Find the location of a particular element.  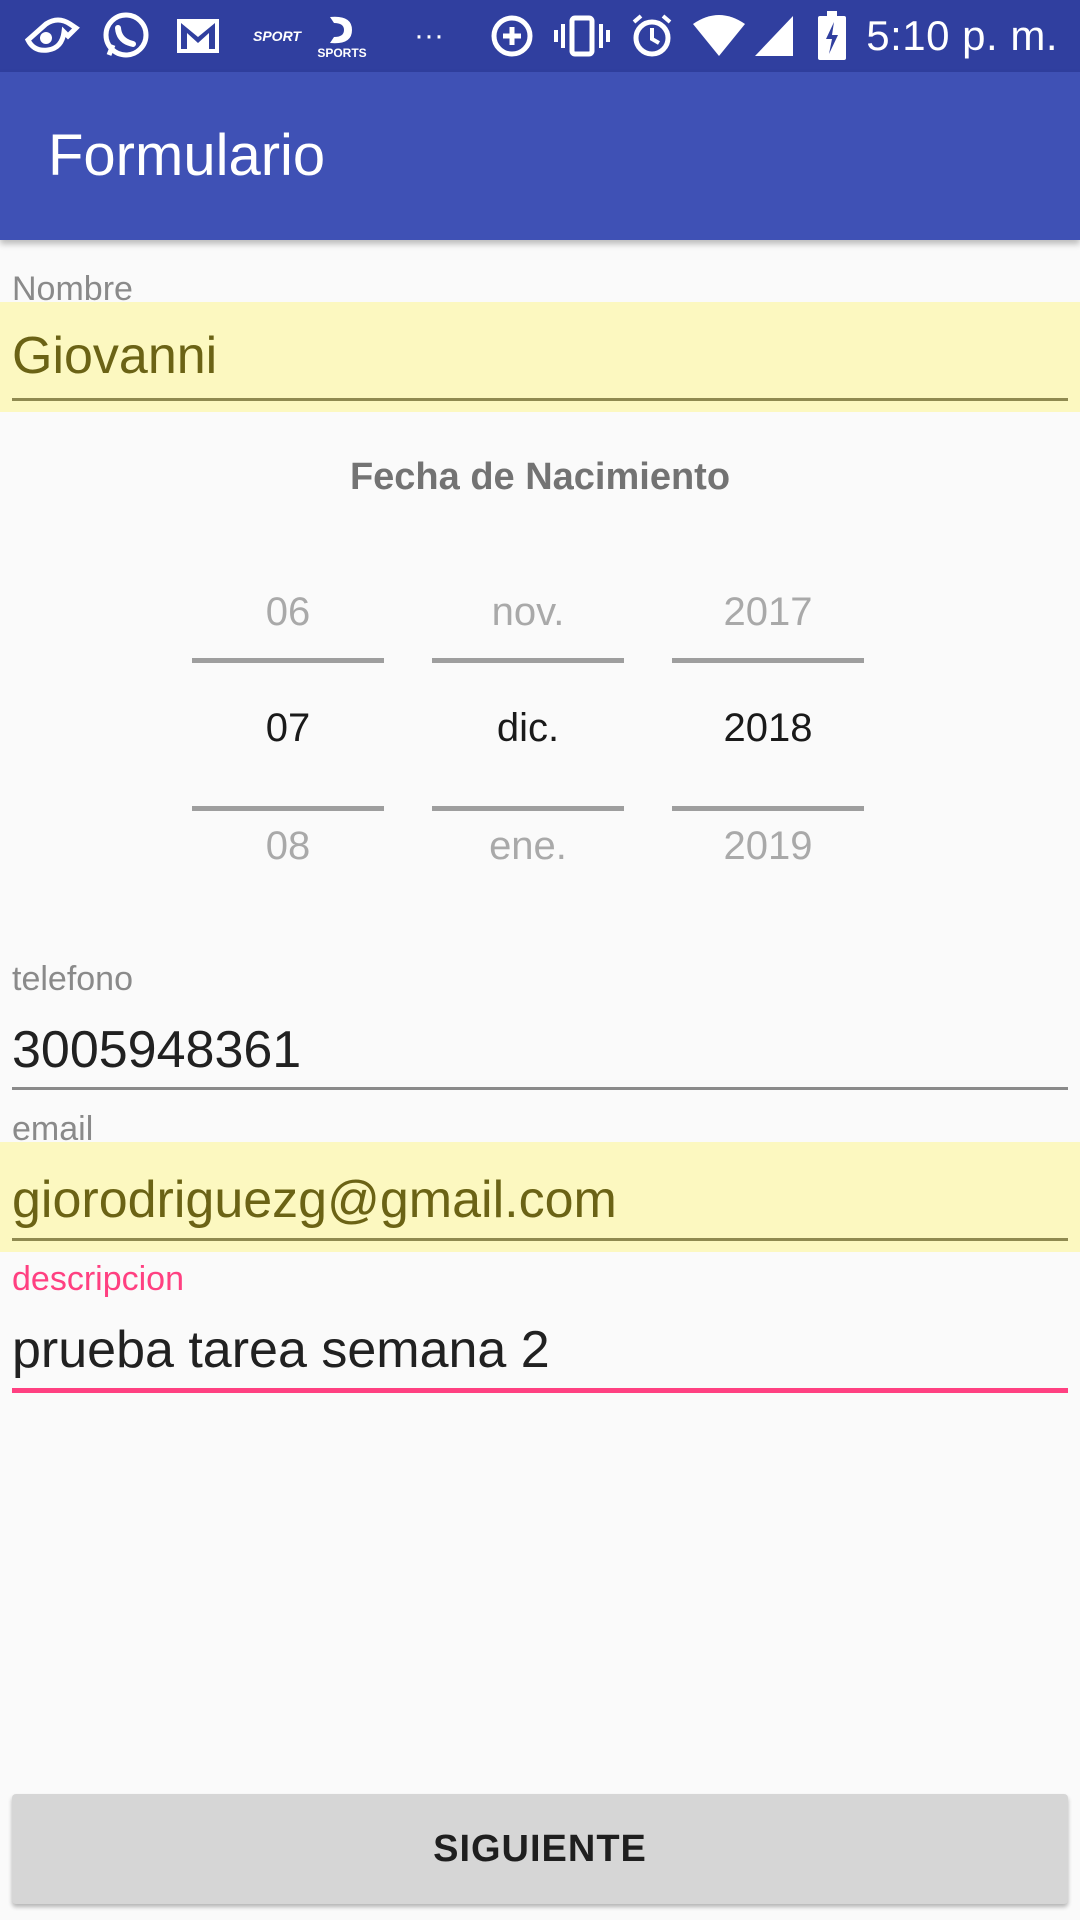

year-picker: 2017 2018 2019 is located at coordinates (768, 725).